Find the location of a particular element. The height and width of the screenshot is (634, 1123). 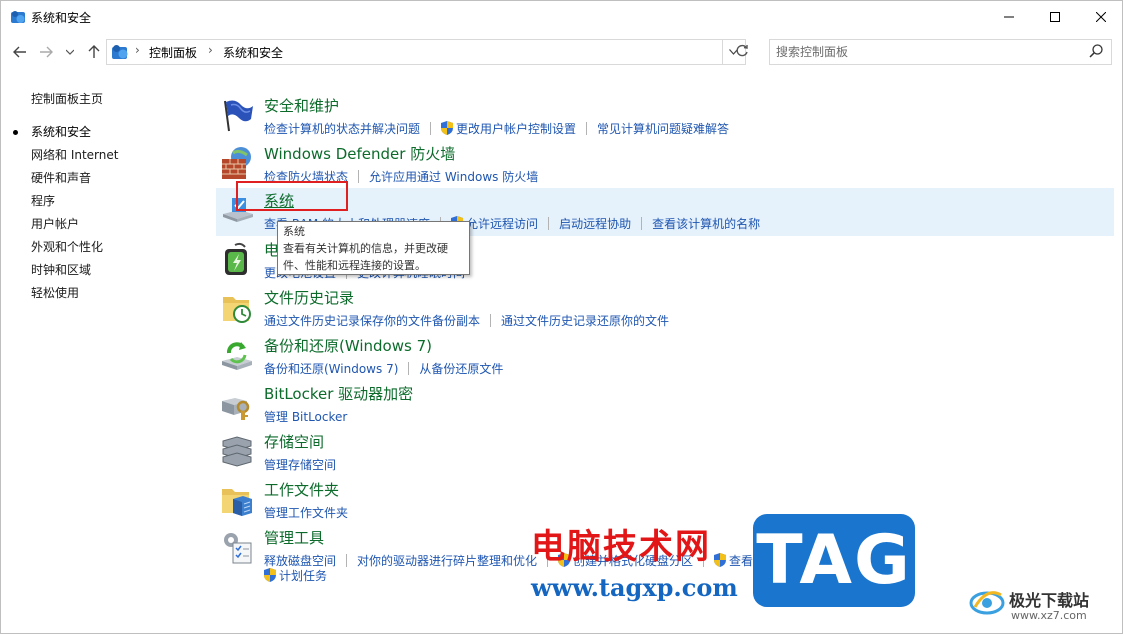

minimize-icon is located at coordinates (1009, 17).